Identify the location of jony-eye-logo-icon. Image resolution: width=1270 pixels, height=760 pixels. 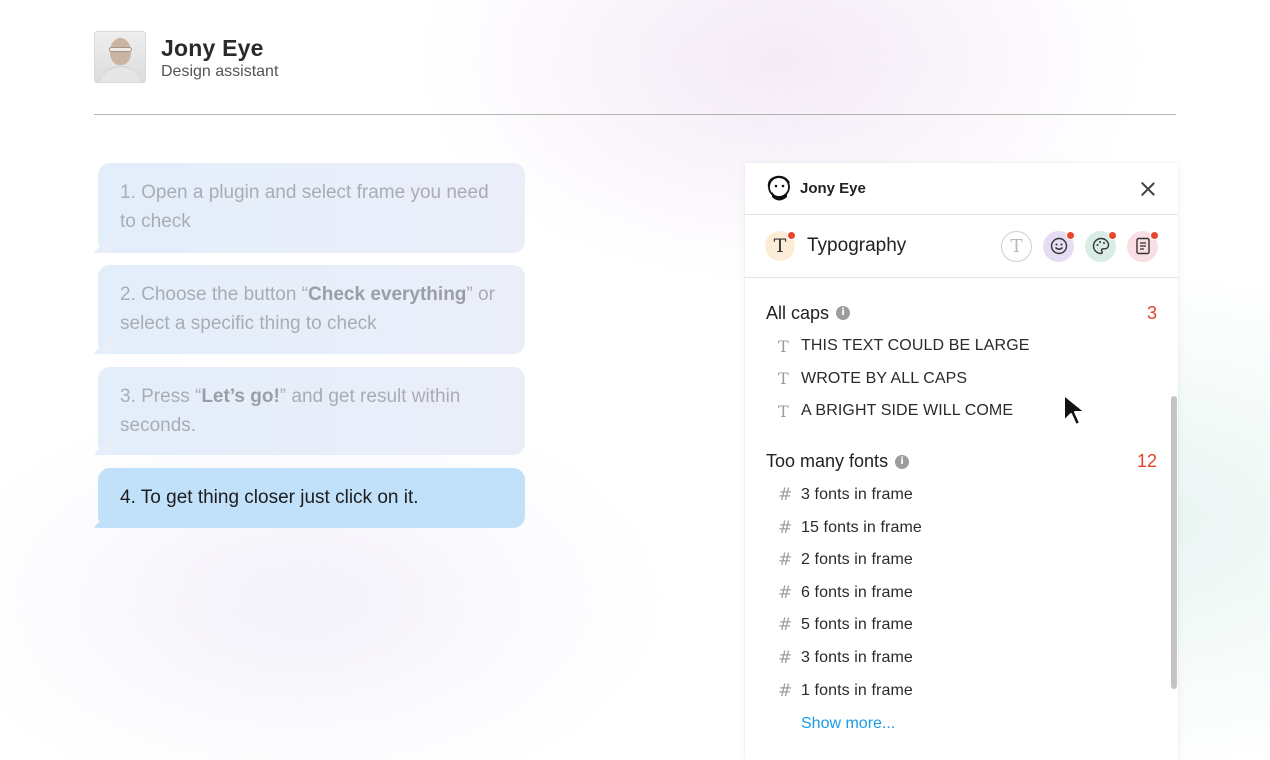
(779, 189).